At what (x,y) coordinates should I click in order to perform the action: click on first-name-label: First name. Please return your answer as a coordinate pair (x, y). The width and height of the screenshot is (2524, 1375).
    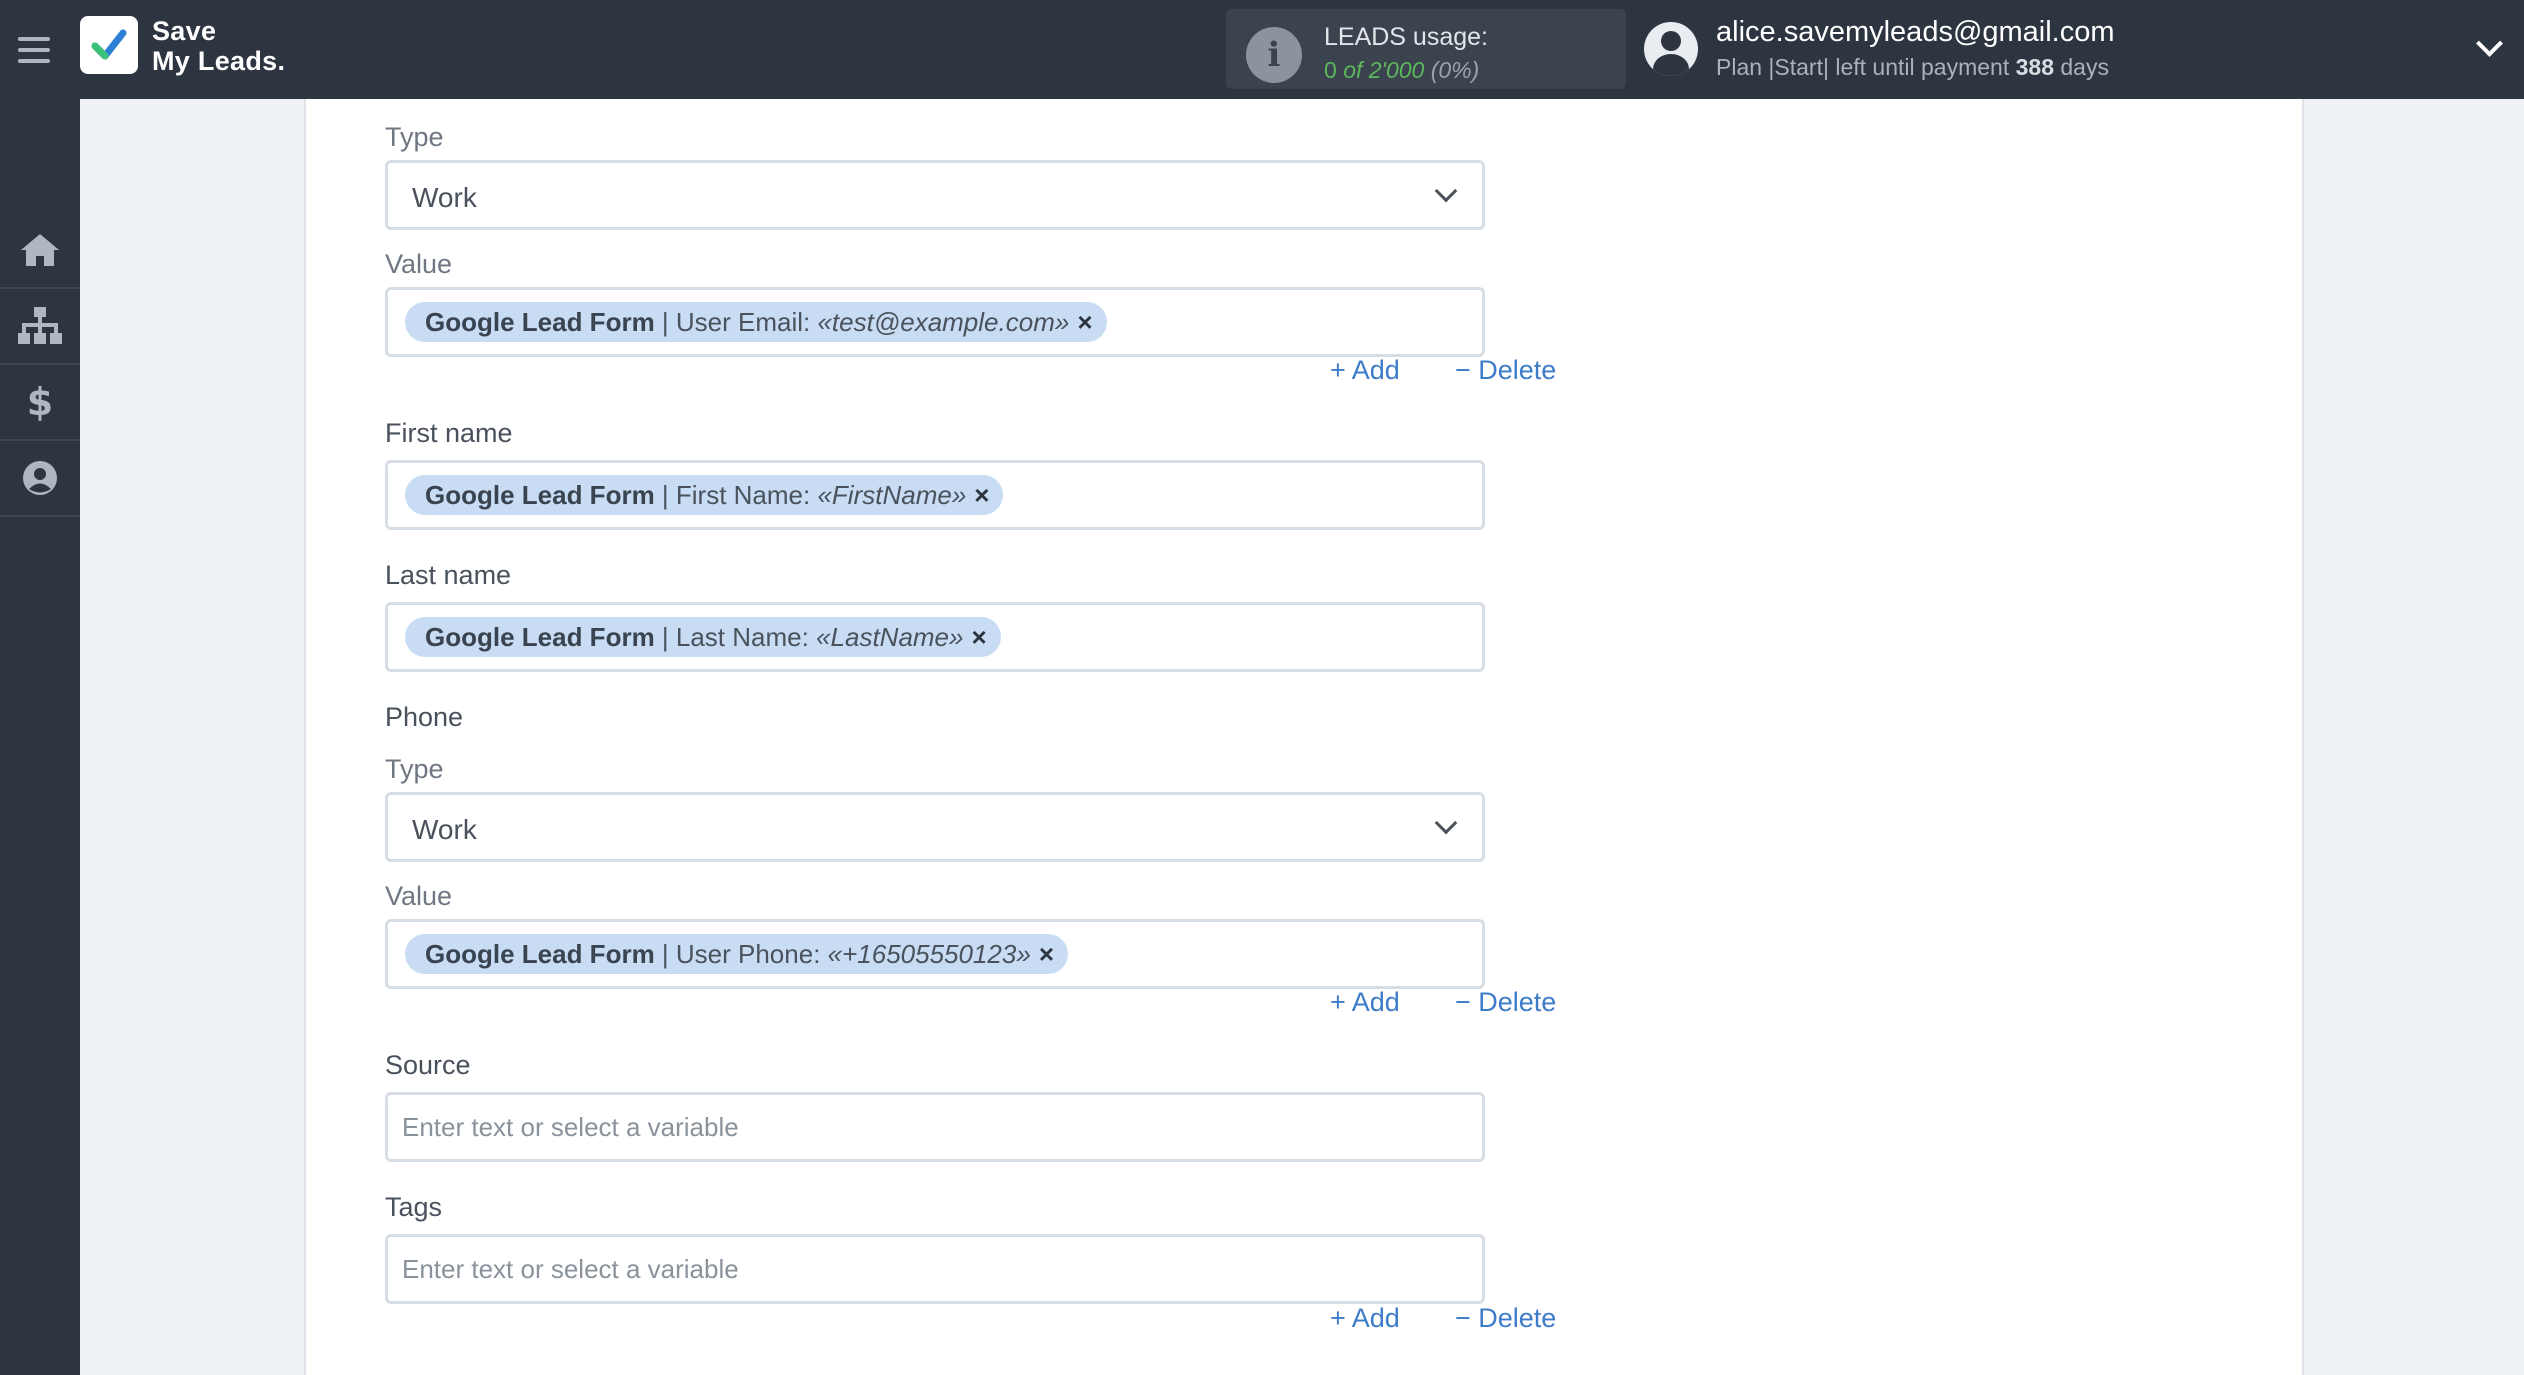
    Looking at the image, I should click on (449, 433).